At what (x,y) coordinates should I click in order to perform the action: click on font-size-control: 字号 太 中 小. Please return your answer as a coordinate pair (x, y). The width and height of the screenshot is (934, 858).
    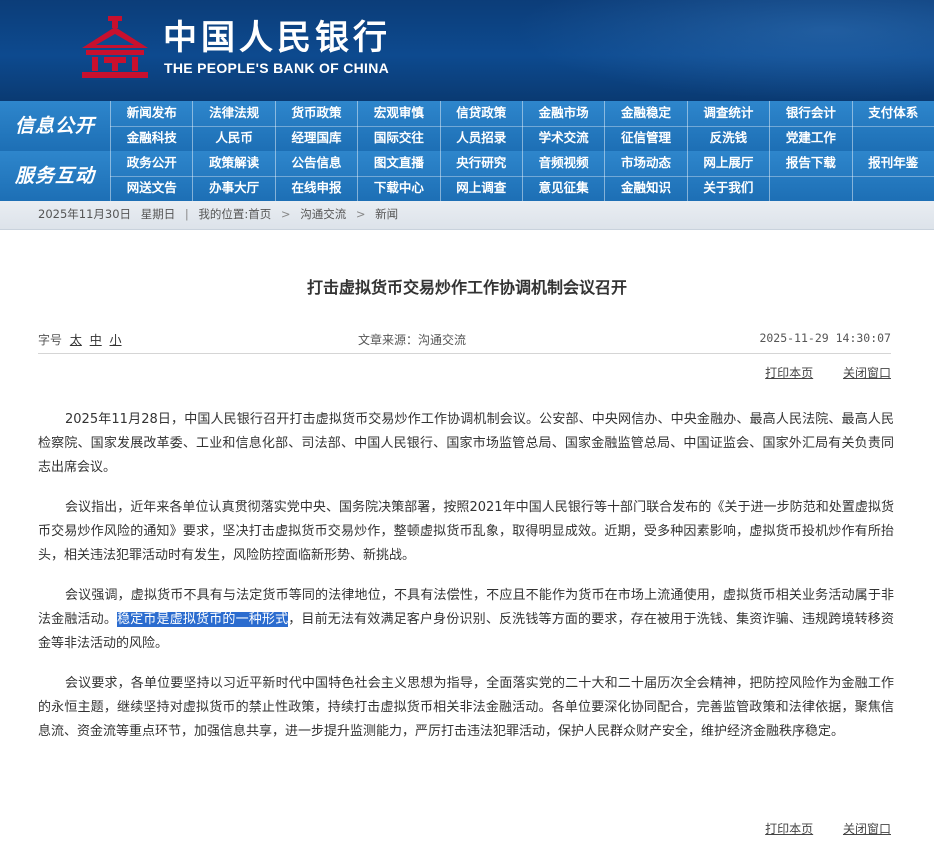
    Looking at the image, I should click on (80, 339).